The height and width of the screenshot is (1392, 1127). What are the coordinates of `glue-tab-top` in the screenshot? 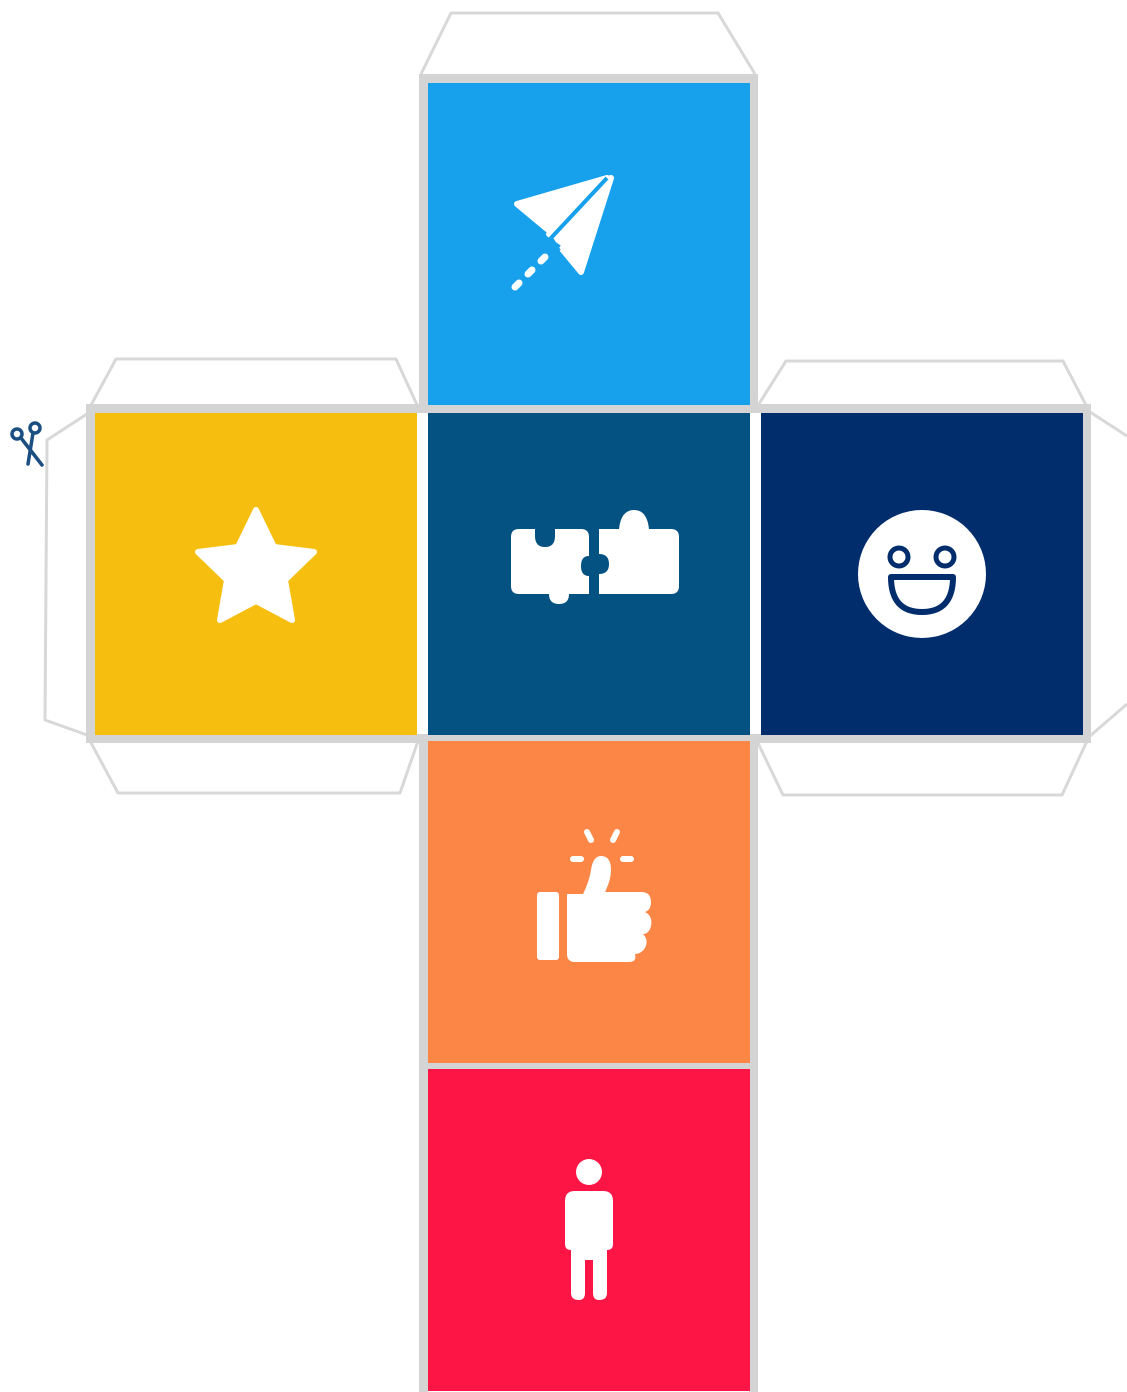 It's located at (588, 43).